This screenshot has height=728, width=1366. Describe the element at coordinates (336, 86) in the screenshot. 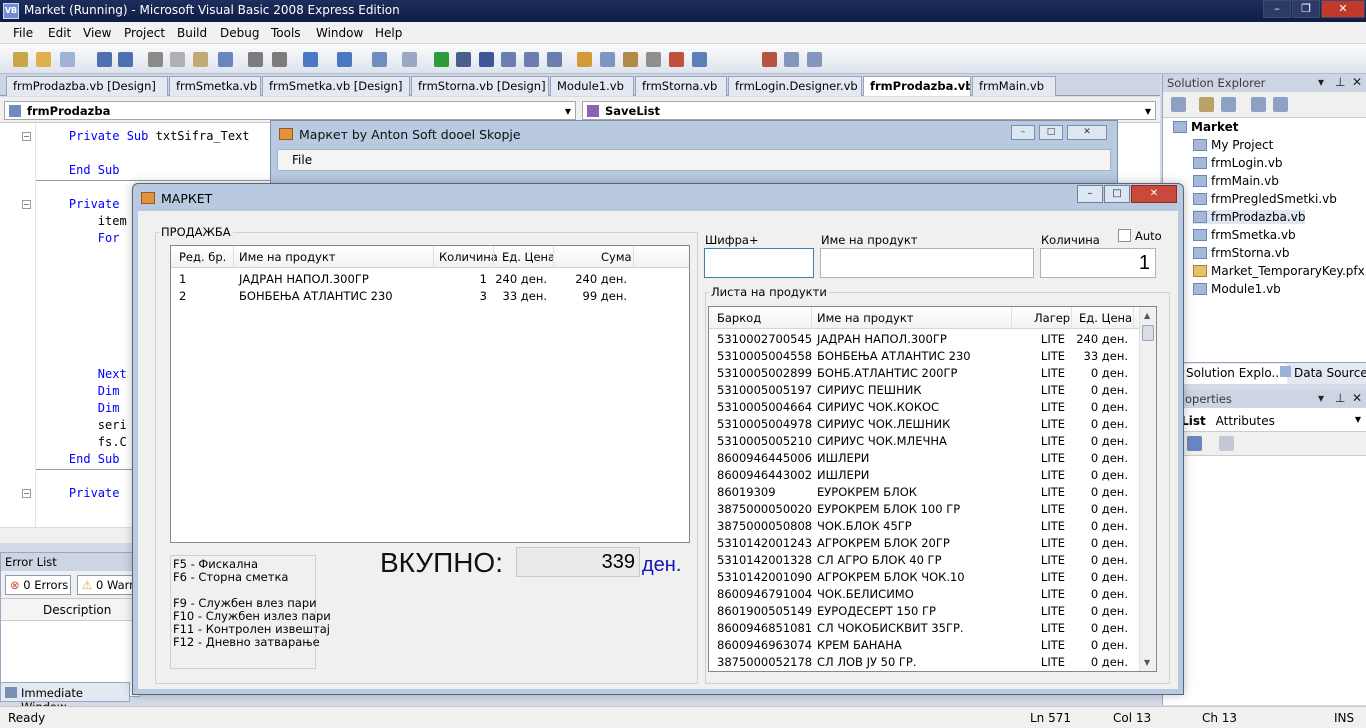

I see `tab-frmsmetka-design: frmSmetka.vb [Design]` at that location.